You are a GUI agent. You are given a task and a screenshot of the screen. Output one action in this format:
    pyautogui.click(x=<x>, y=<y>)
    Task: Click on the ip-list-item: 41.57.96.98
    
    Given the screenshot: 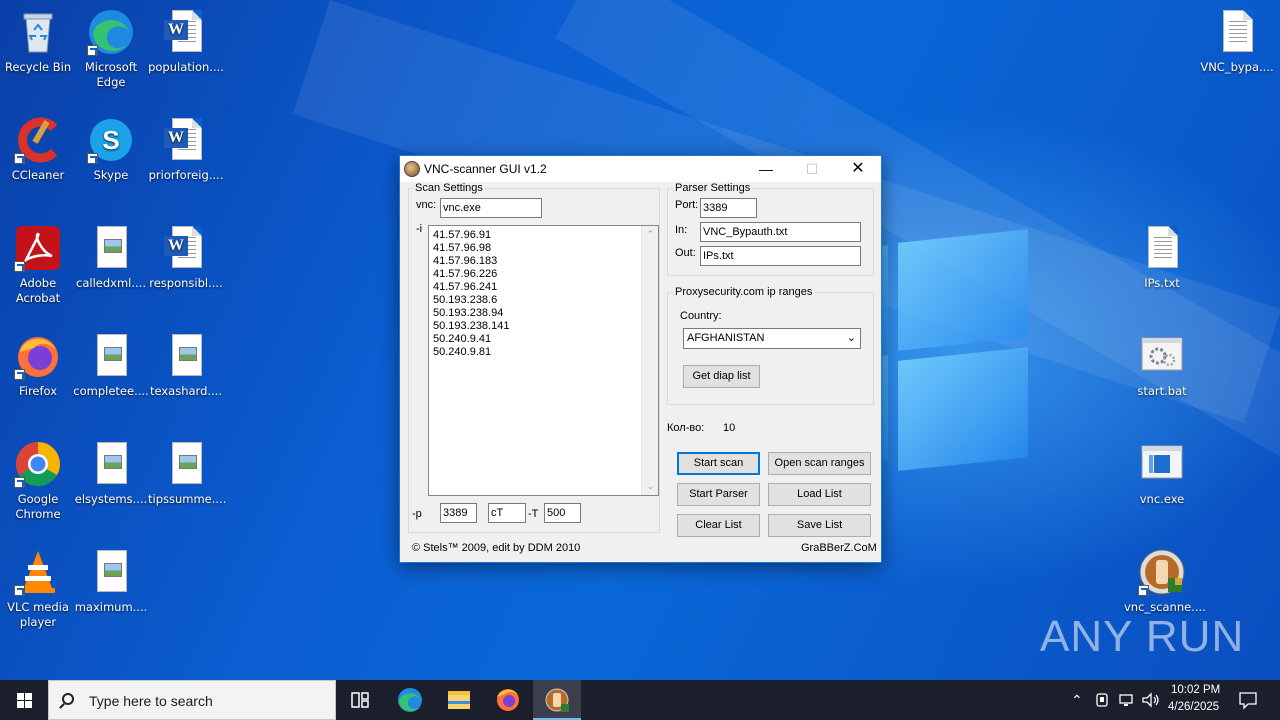 What is the action you would take?
    pyautogui.click(x=471, y=248)
    